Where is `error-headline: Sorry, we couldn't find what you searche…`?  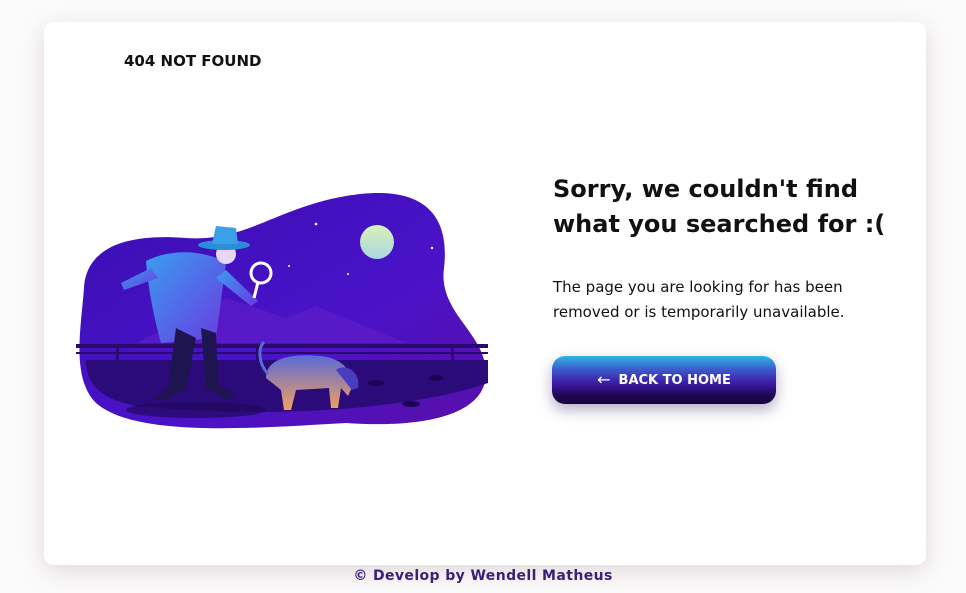 error-headline: Sorry, we couldn't find what you searche… is located at coordinates (719, 206).